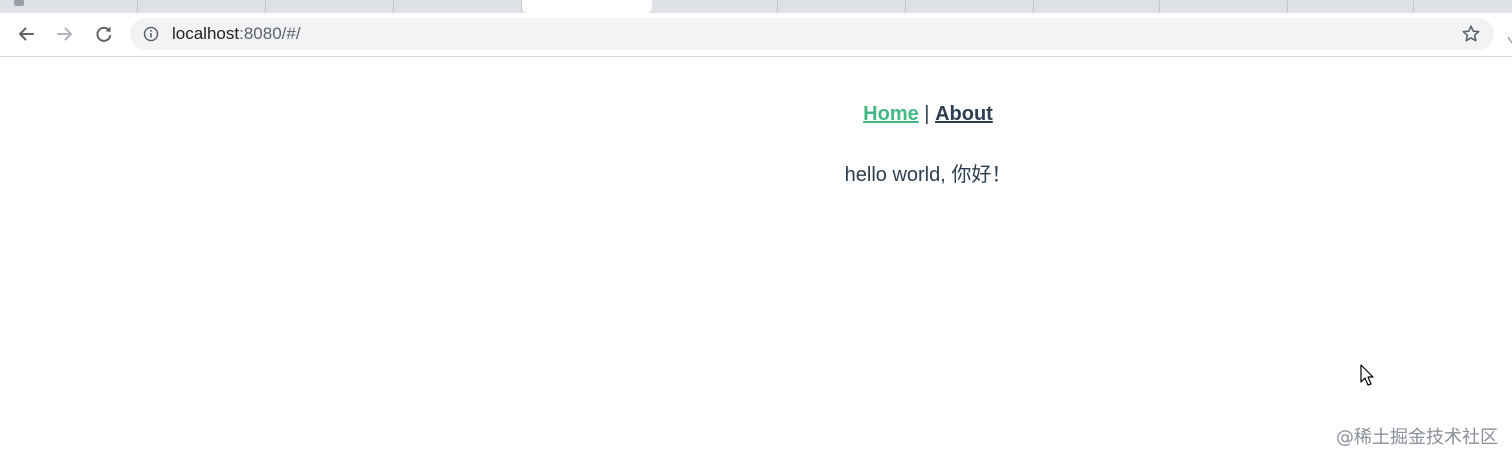  I want to click on tab-active, so click(587, 6).